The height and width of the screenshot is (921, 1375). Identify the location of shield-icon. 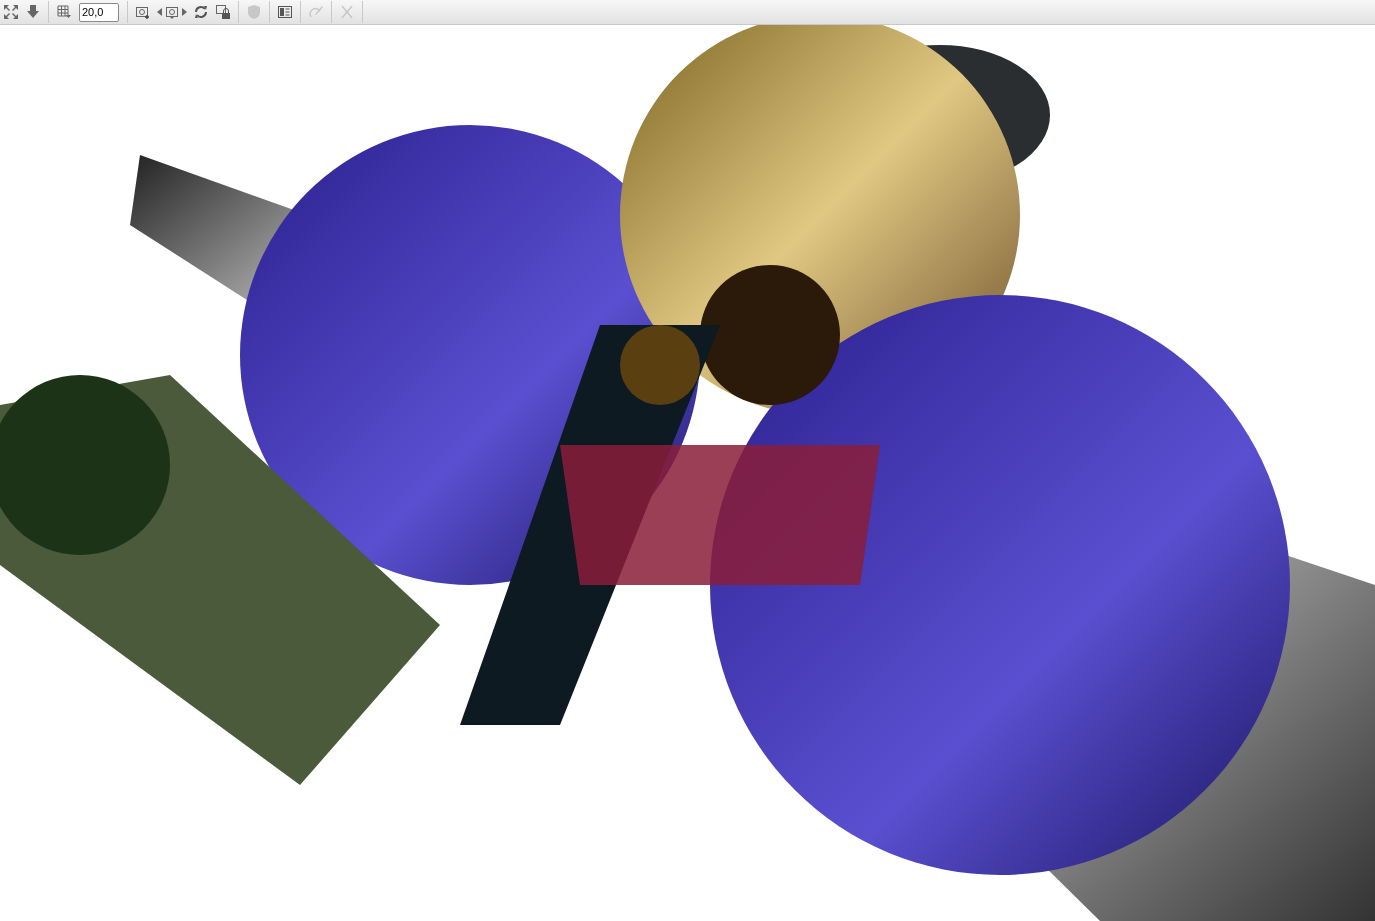
(254, 12).